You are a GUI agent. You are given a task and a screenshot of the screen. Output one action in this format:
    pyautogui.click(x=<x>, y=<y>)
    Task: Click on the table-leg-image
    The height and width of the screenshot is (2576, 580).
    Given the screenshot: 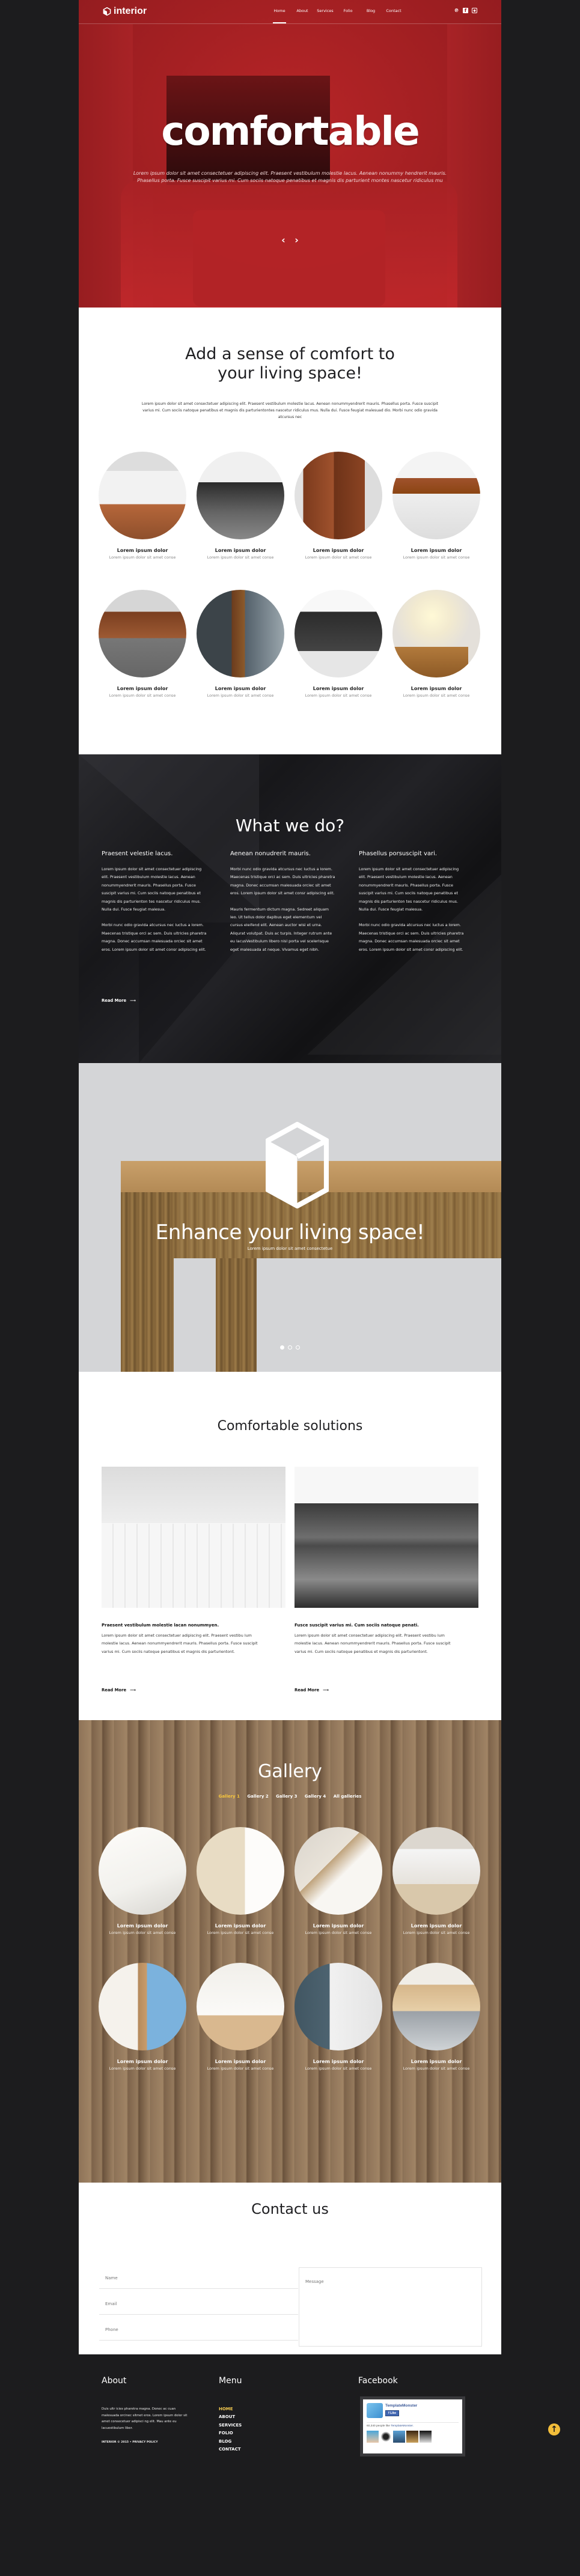 What is the action you would take?
    pyautogui.click(x=240, y=633)
    